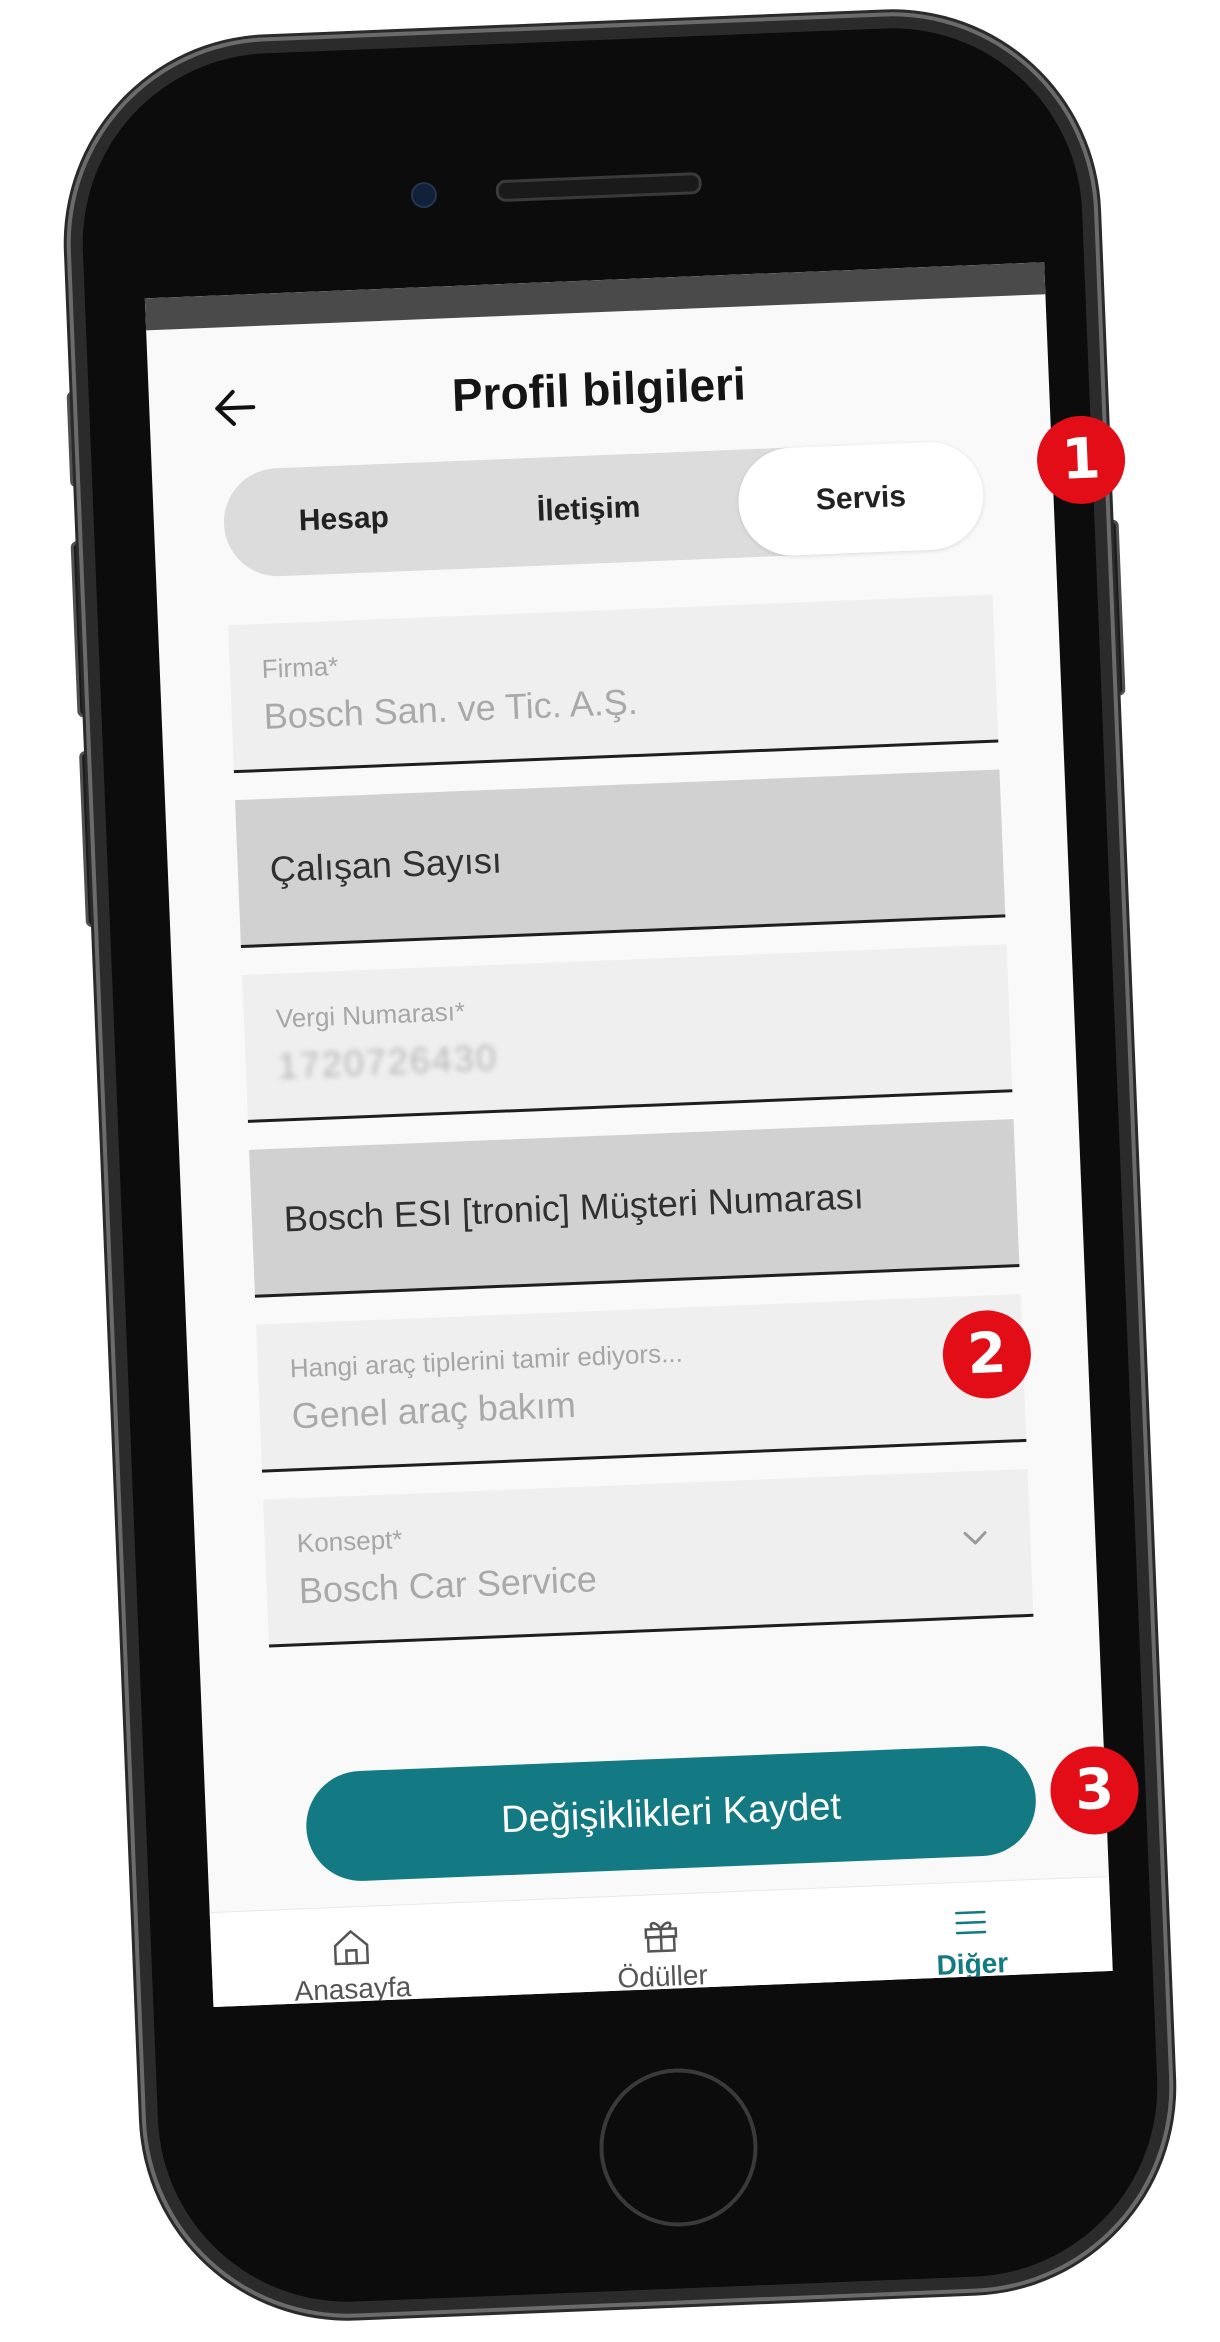  I want to click on power-button, so click(1111, 608).